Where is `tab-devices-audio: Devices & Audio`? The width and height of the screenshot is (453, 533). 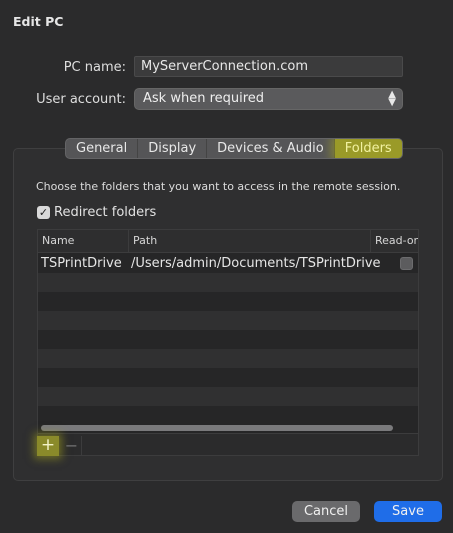 tab-devices-audio: Devices & Audio is located at coordinates (271, 148).